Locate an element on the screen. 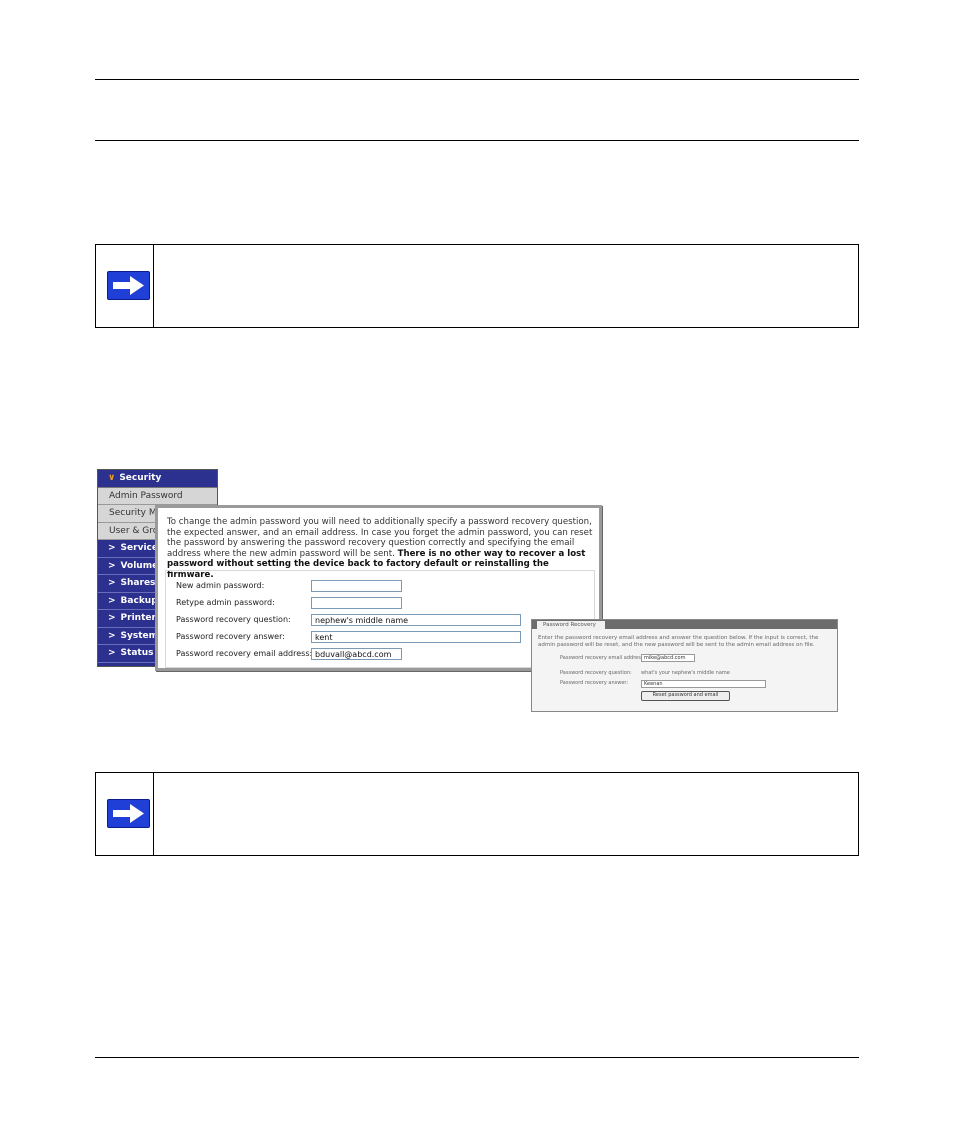 This screenshot has width=954, height=1145. tab-password-recovery: Password Recovery is located at coordinates (571, 625).